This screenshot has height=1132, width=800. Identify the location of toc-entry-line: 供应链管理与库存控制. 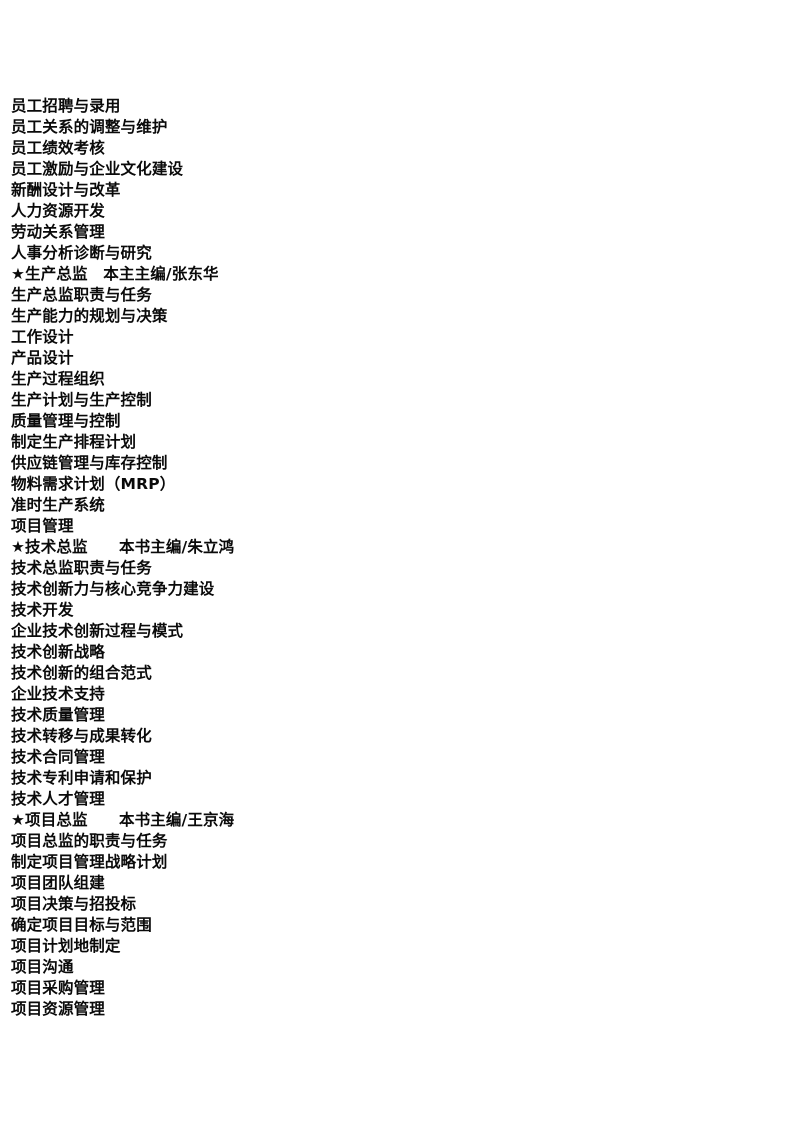
(89, 463).